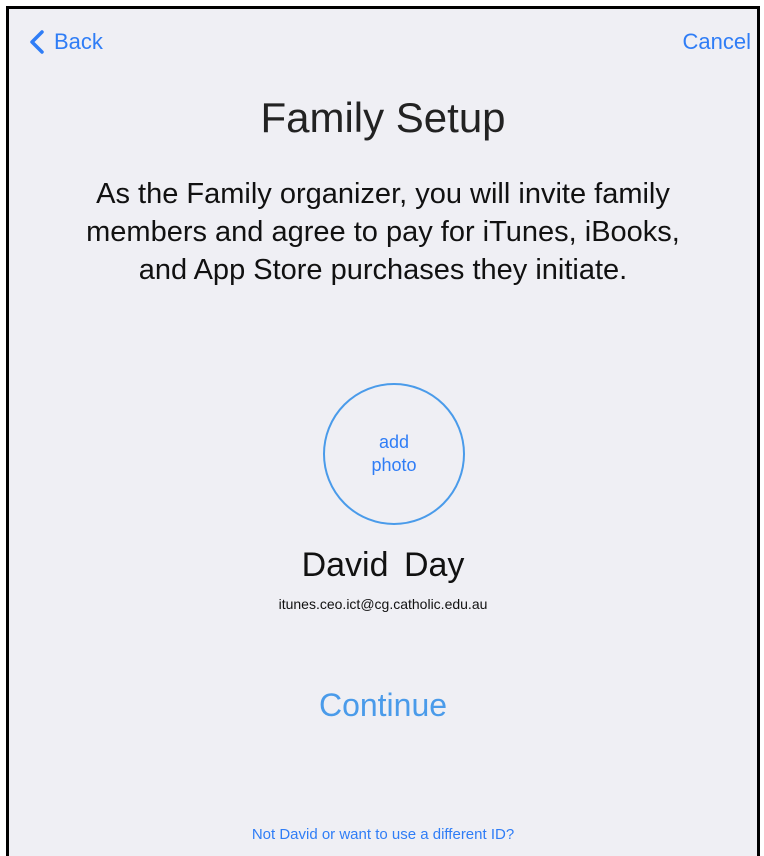  What do you see at coordinates (383, 565) in the screenshot?
I see `user-name: David Day` at bounding box center [383, 565].